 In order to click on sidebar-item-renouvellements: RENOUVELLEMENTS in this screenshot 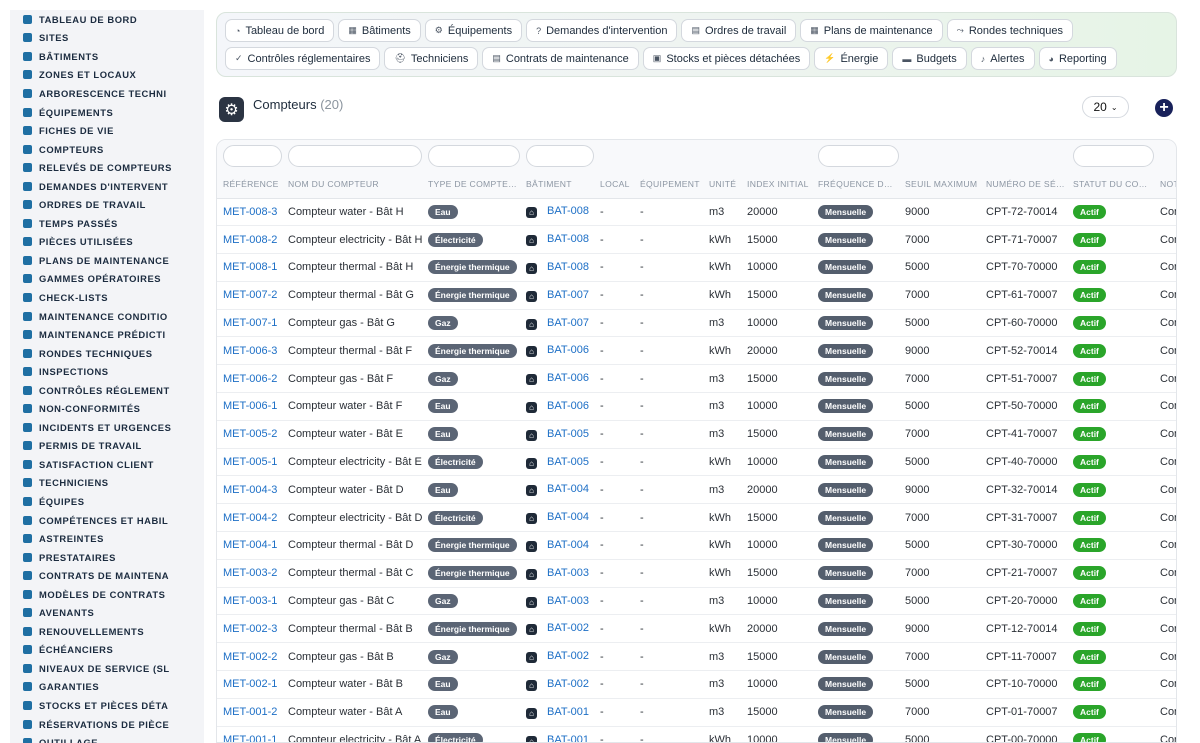, I will do `click(107, 631)`.